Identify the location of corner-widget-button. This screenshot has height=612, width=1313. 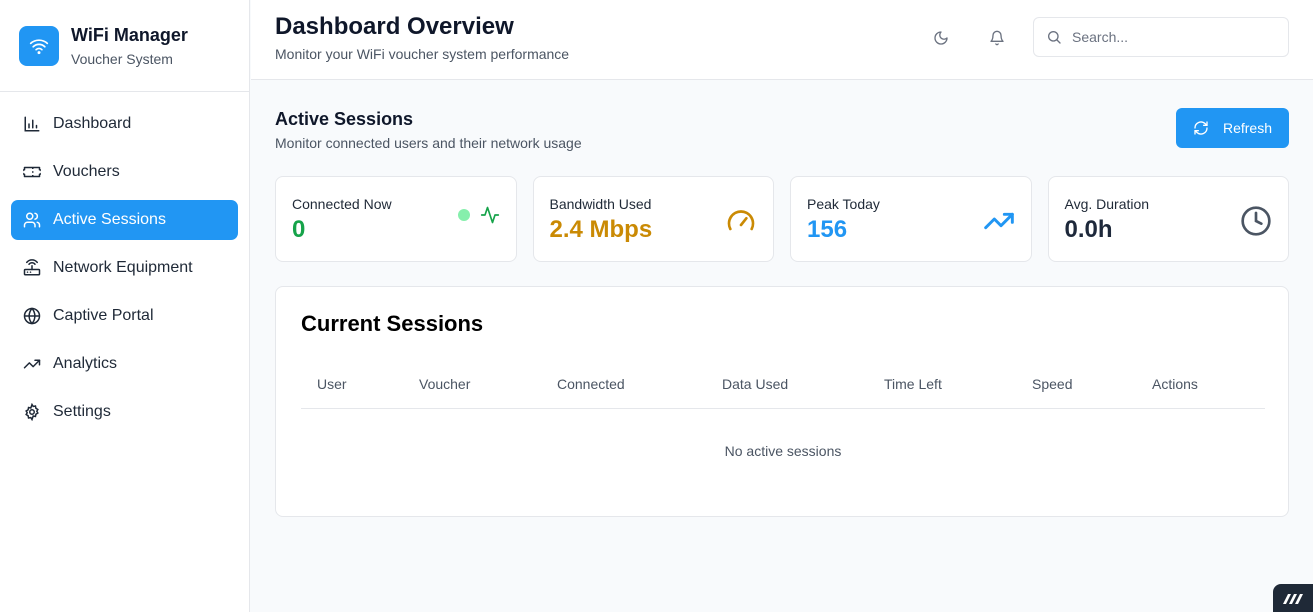
(1293, 598).